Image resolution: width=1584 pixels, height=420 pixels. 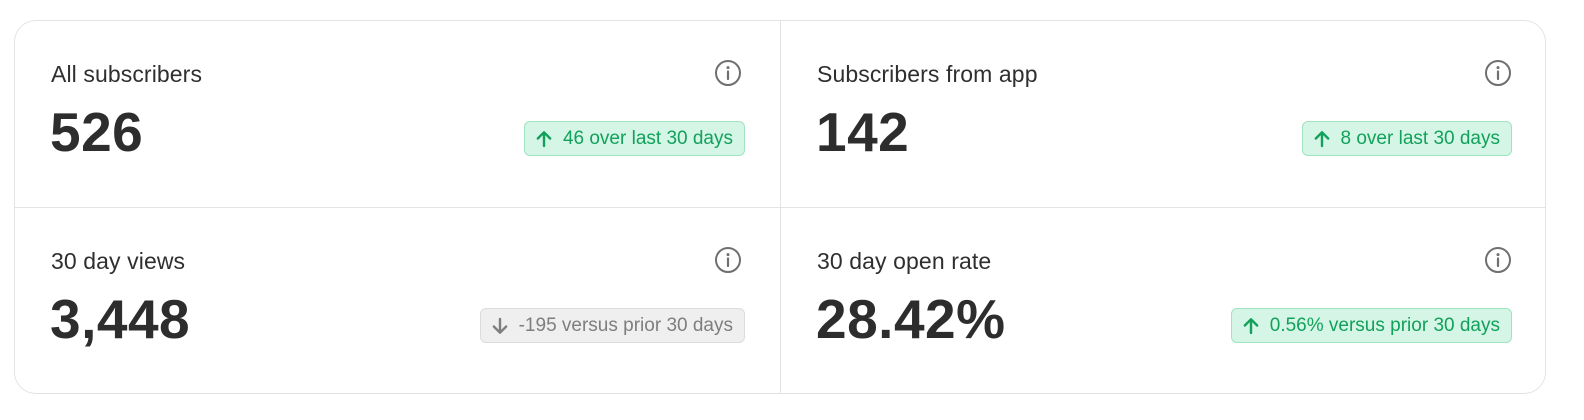 I want to click on trend-text: 0.56% versus prior 30 days, so click(x=1384, y=325).